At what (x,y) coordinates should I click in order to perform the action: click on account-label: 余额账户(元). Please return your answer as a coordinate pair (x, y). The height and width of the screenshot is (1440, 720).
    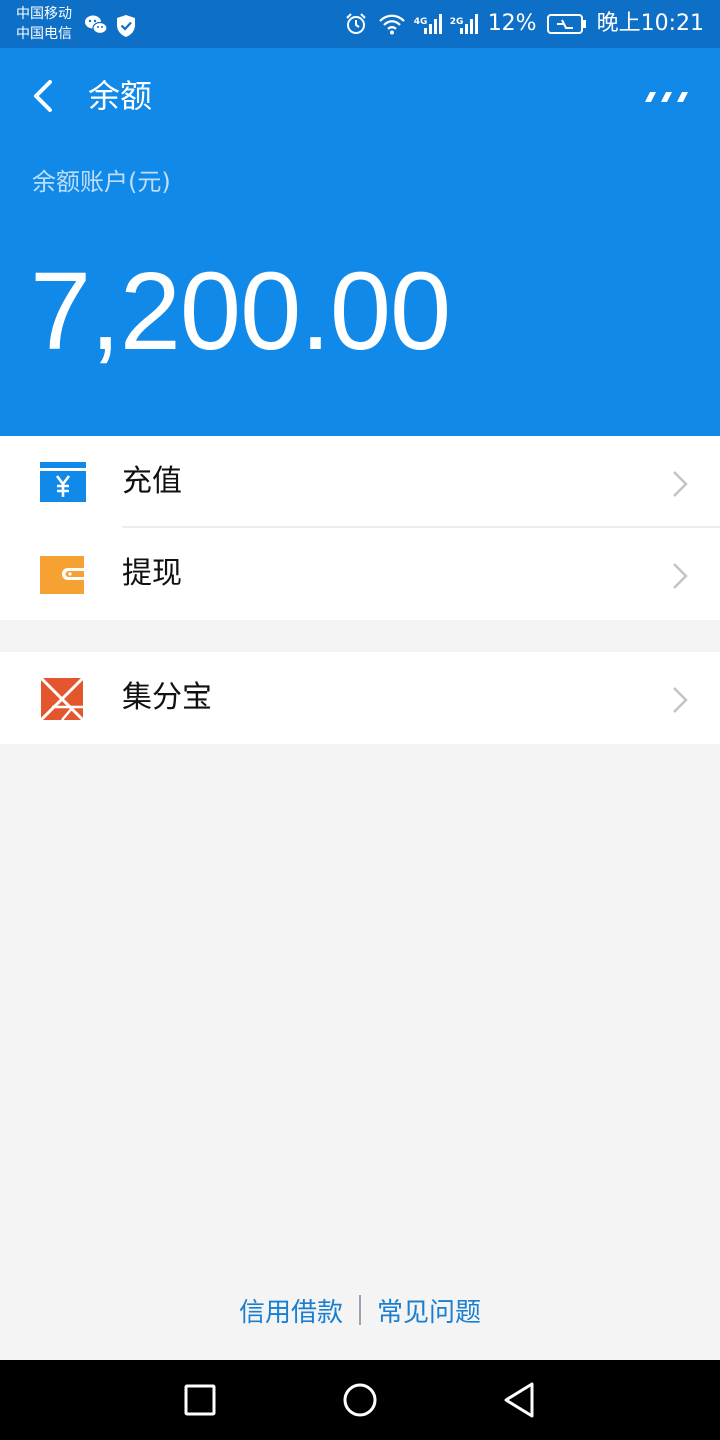
    Looking at the image, I should click on (101, 182).